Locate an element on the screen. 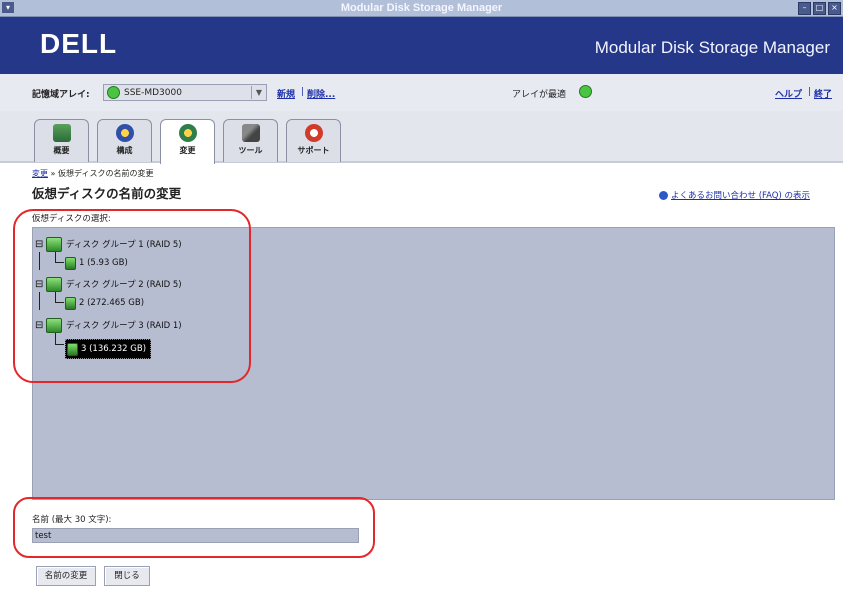  minimize-icon: – is located at coordinates (804, 8).